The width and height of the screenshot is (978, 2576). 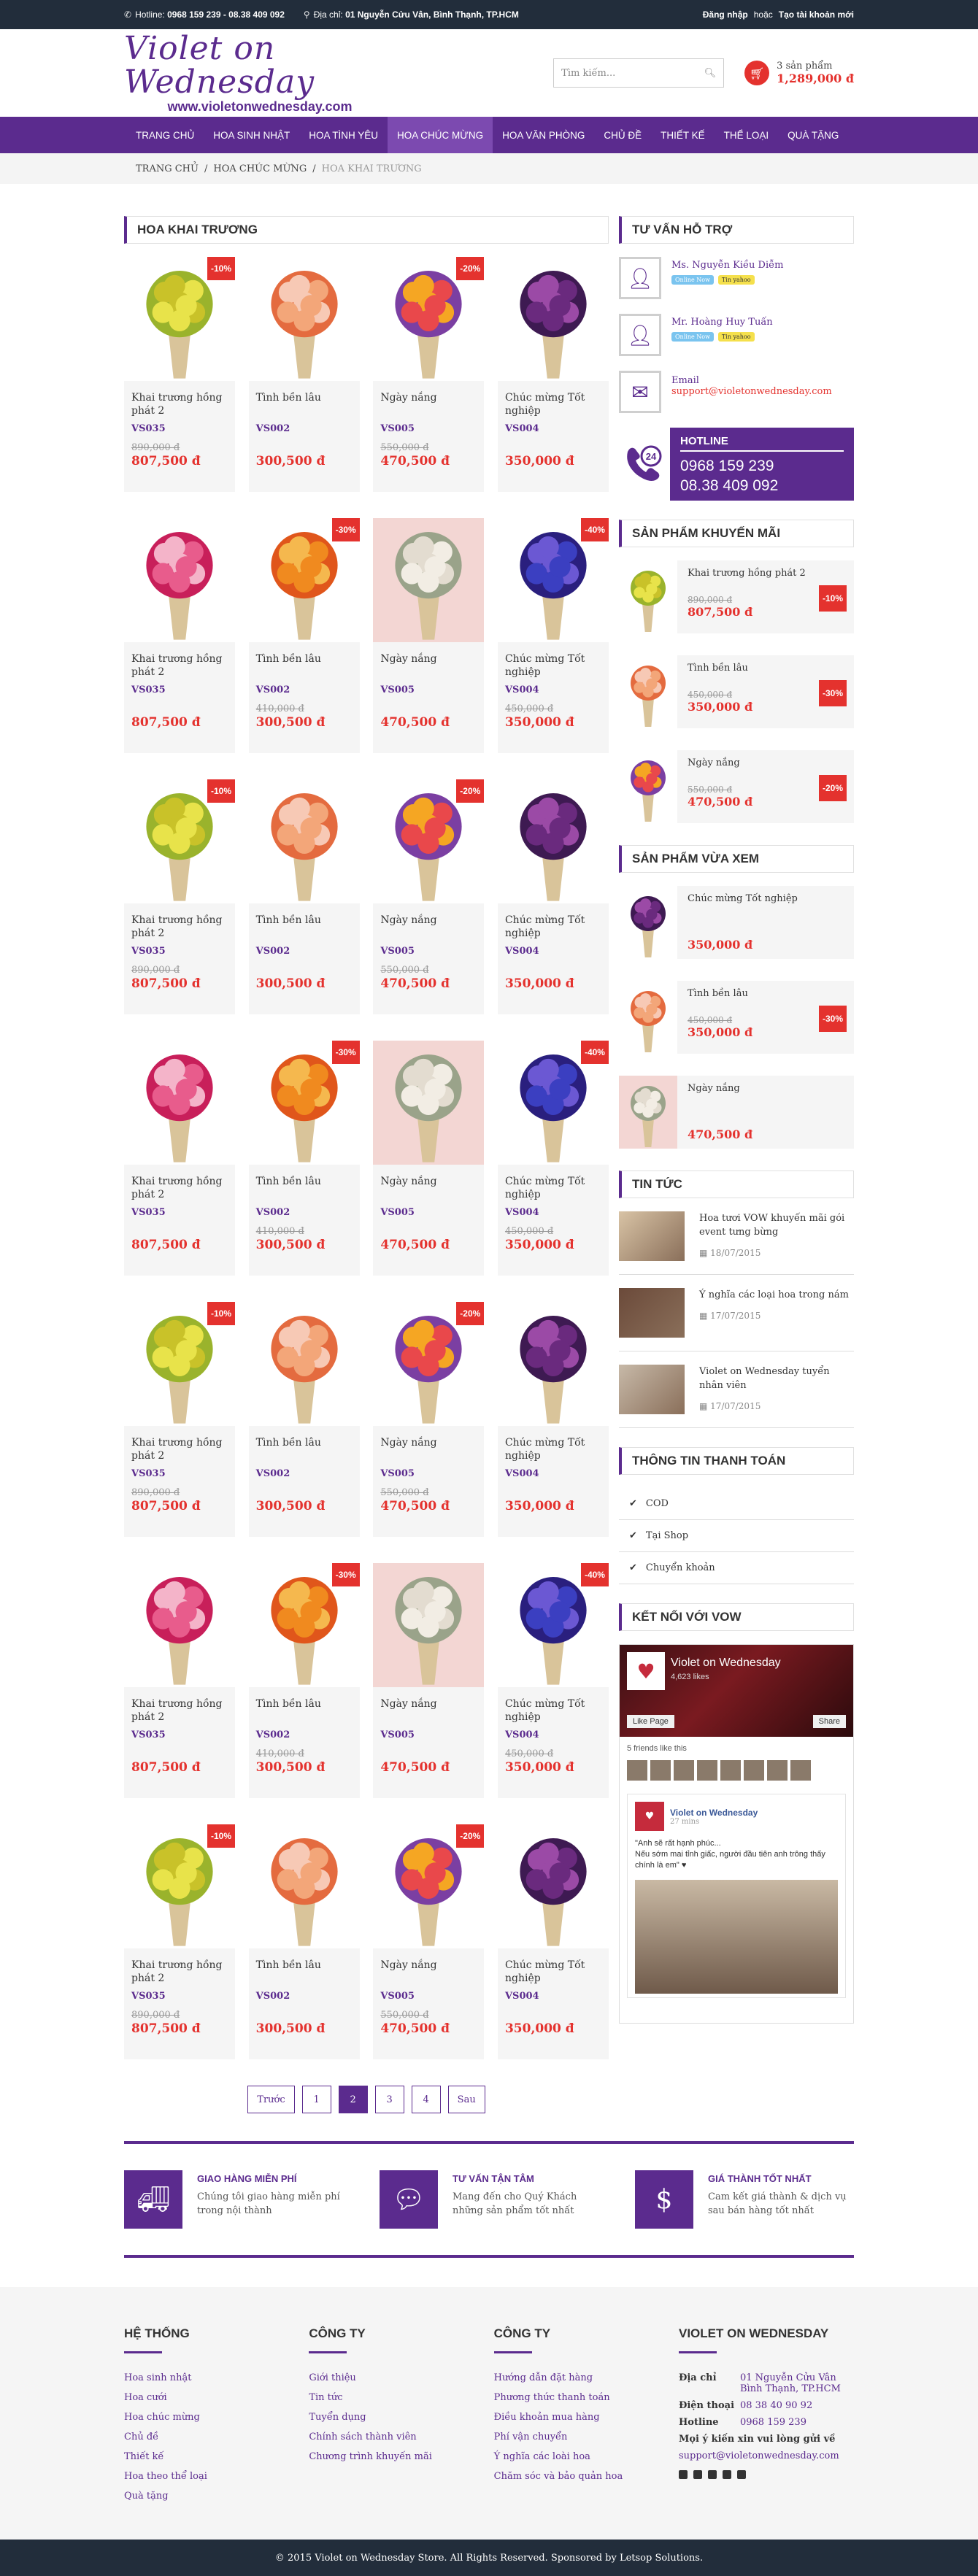 I want to click on news-title: Violet on Wednesday tuyển nhân viên, so click(x=776, y=1378).